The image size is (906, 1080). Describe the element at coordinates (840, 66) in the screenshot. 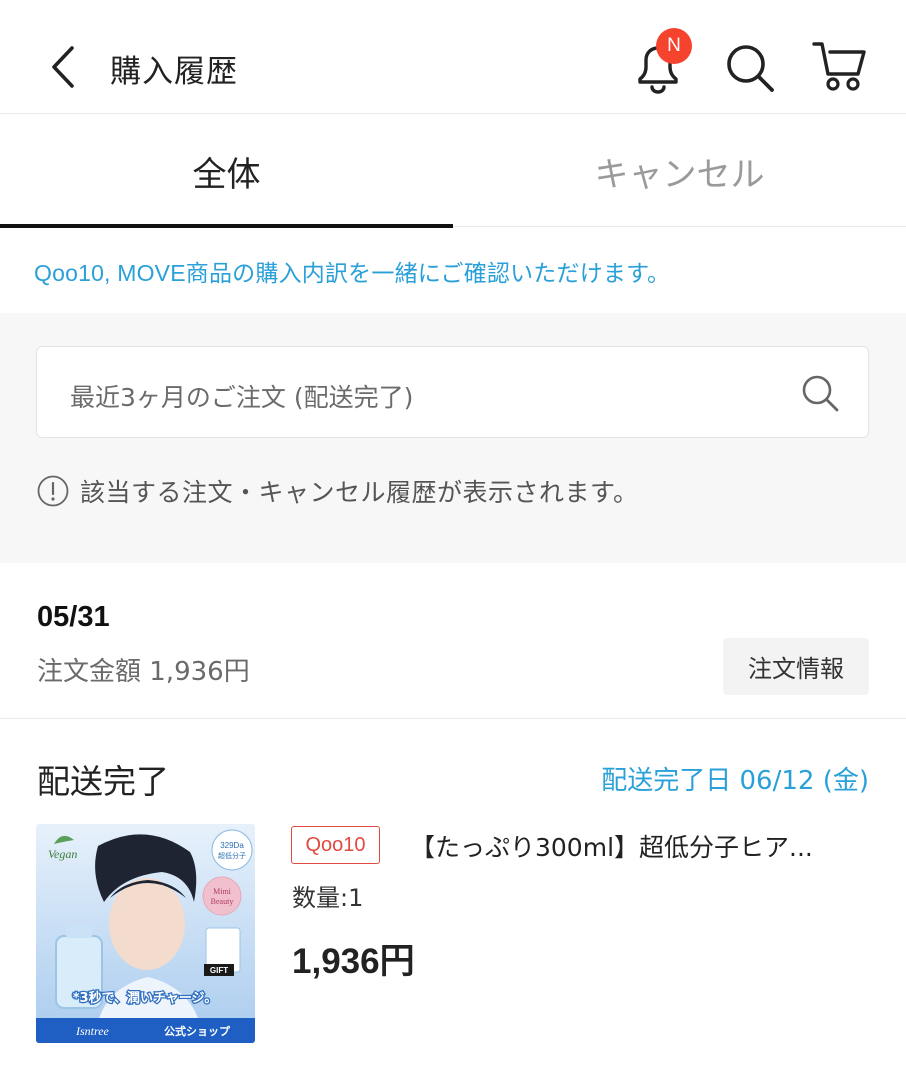

I see `cart-icon` at that location.